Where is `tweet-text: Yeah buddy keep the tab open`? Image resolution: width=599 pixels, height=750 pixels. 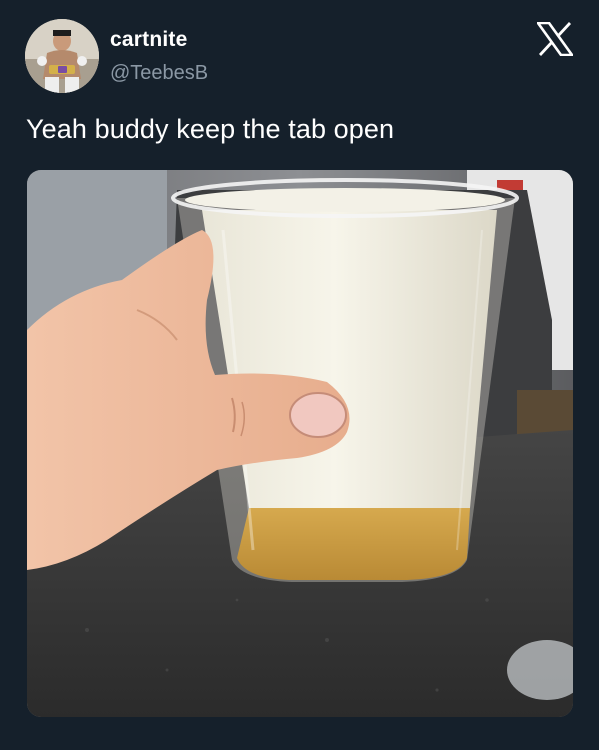 tweet-text: Yeah buddy keep the tab open is located at coordinates (210, 129).